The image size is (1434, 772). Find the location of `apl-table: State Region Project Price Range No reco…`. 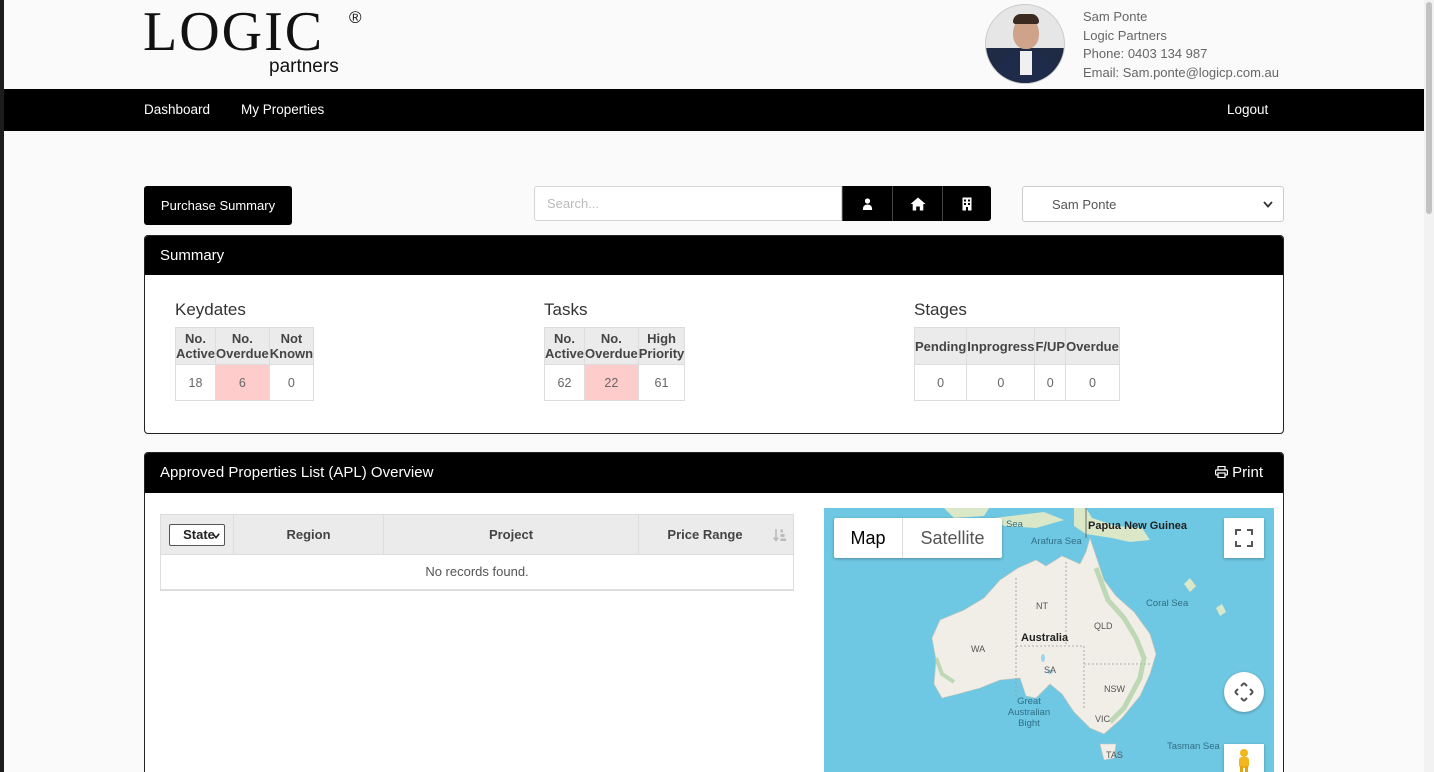

apl-table: State Region Project Price Range No reco… is located at coordinates (477, 552).